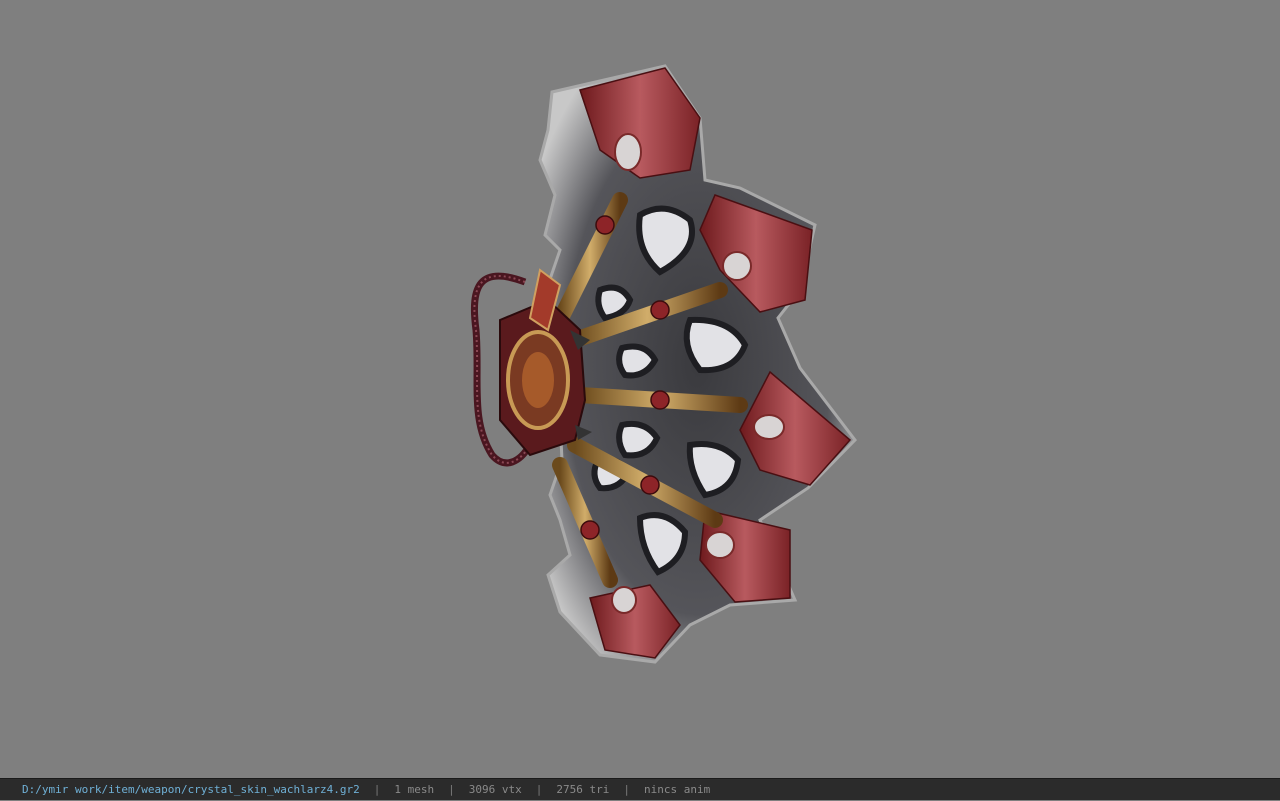 The image size is (1280, 801). What do you see at coordinates (495, 789) in the screenshot?
I see `vertex-count: 3096 vtx` at bounding box center [495, 789].